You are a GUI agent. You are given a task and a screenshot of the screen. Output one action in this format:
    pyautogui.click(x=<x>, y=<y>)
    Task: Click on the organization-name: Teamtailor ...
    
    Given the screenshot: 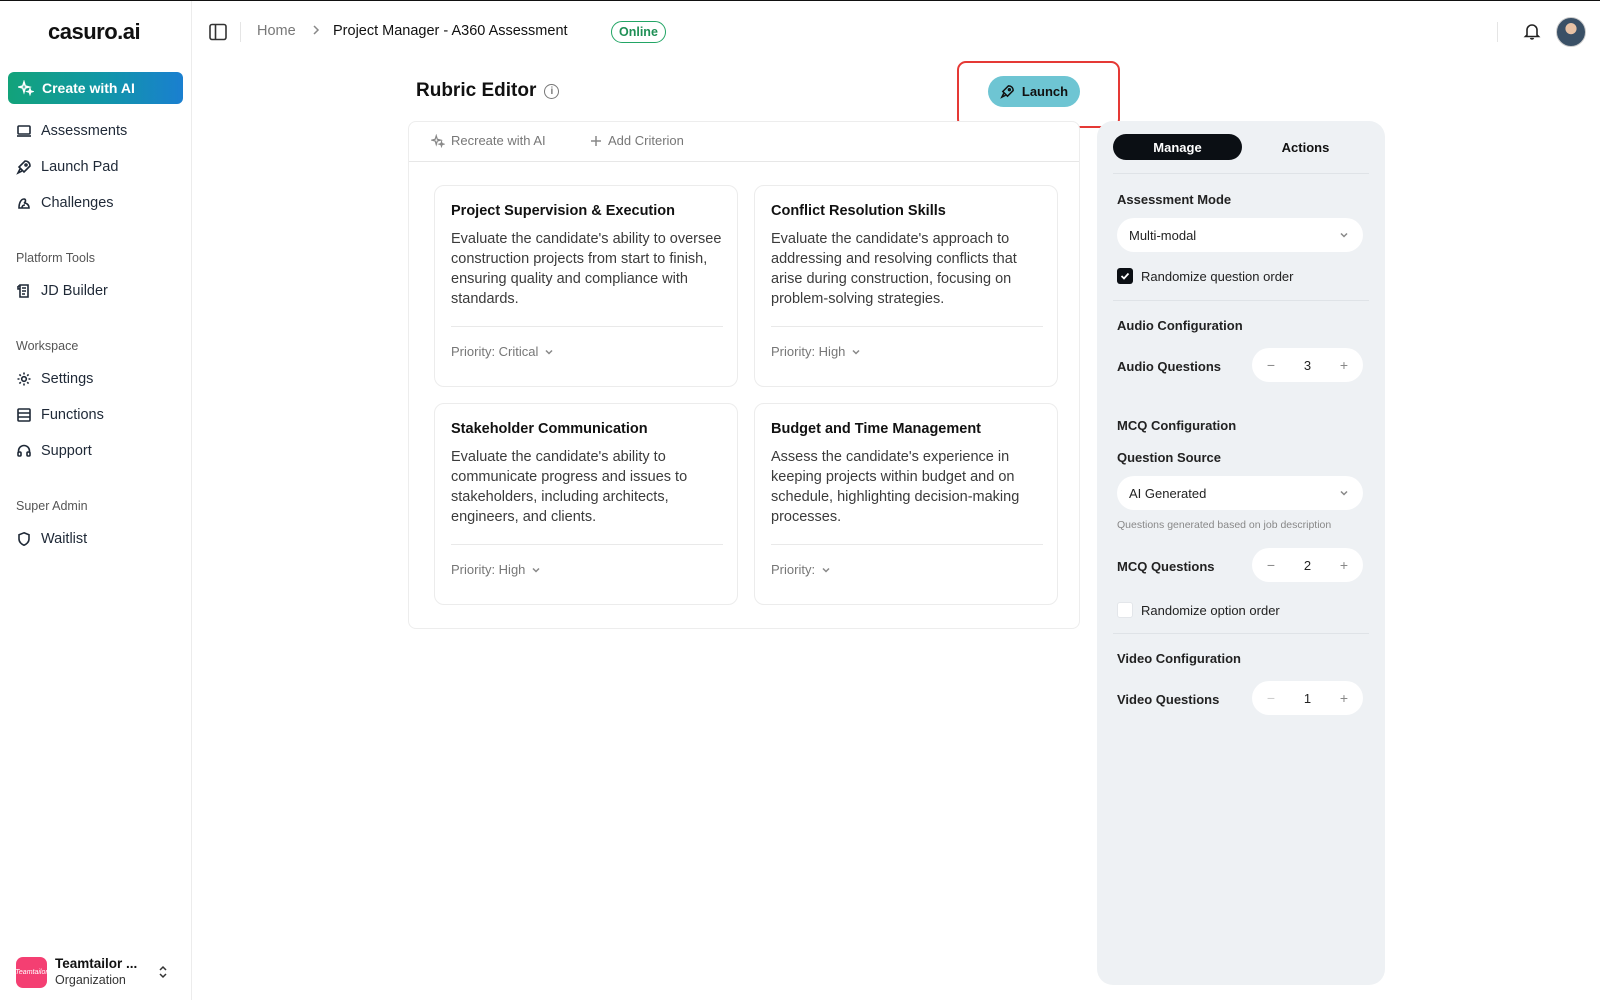 What is the action you would take?
    pyautogui.click(x=96, y=963)
    